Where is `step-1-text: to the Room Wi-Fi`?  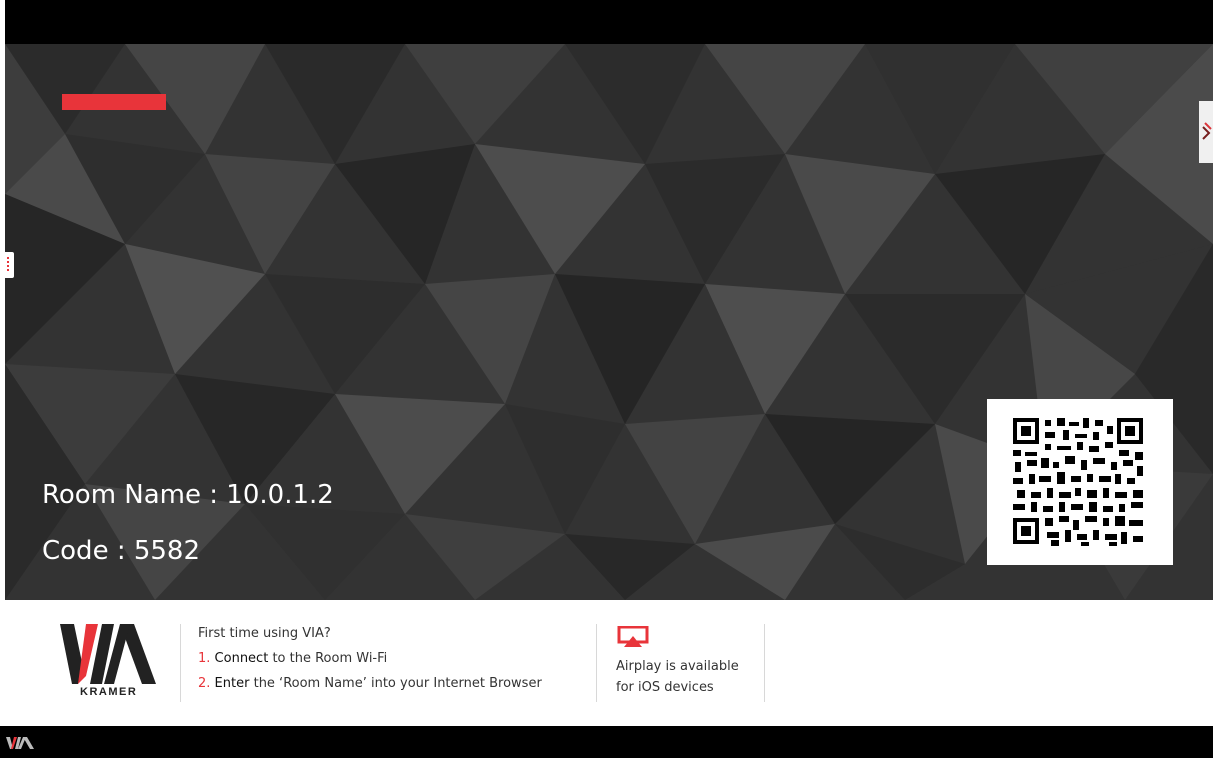 step-1-text: to the Room Wi-Fi is located at coordinates (330, 658).